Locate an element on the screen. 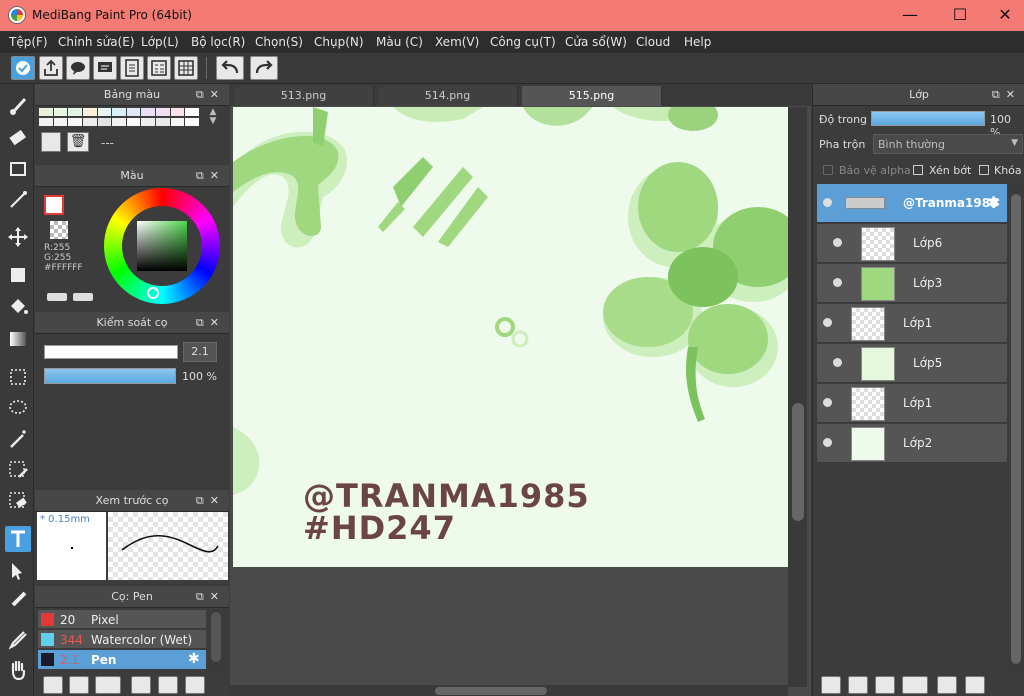 The image size is (1024, 696). layer-list-icon is located at coordinates (159, 68).